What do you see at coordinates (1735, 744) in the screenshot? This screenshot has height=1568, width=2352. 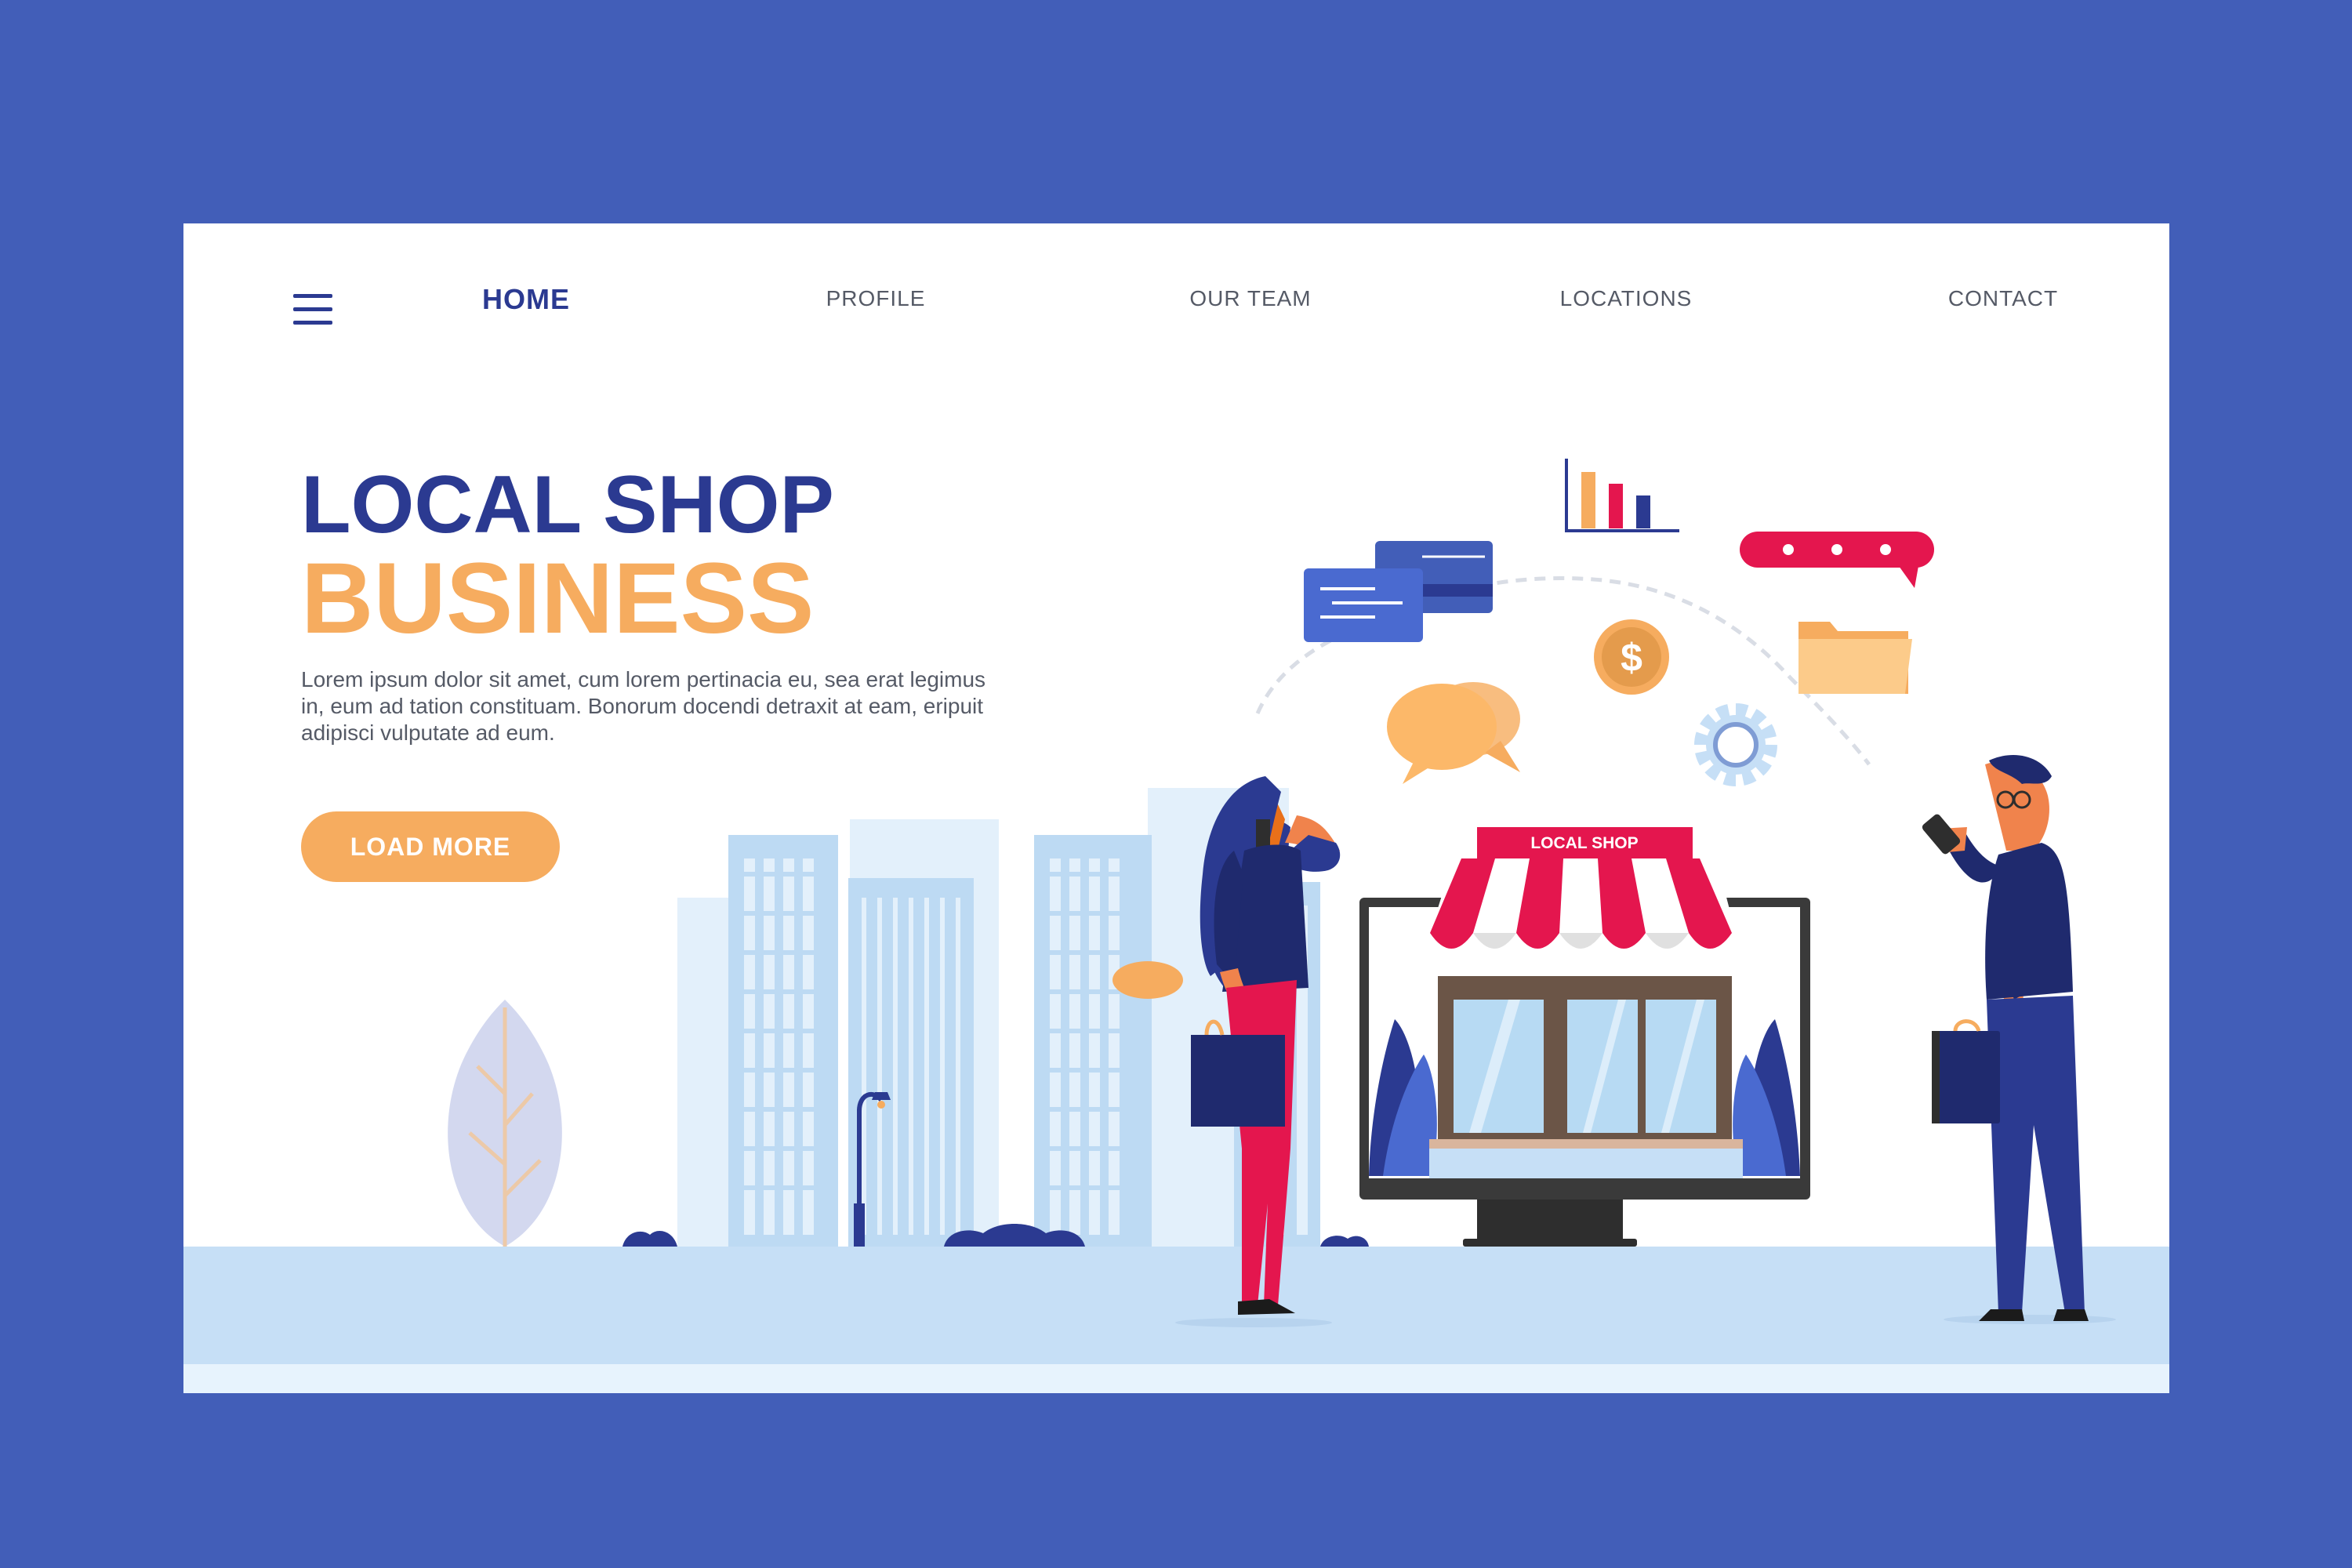 I see `gear-icon` at bounding box center [1735, 744].